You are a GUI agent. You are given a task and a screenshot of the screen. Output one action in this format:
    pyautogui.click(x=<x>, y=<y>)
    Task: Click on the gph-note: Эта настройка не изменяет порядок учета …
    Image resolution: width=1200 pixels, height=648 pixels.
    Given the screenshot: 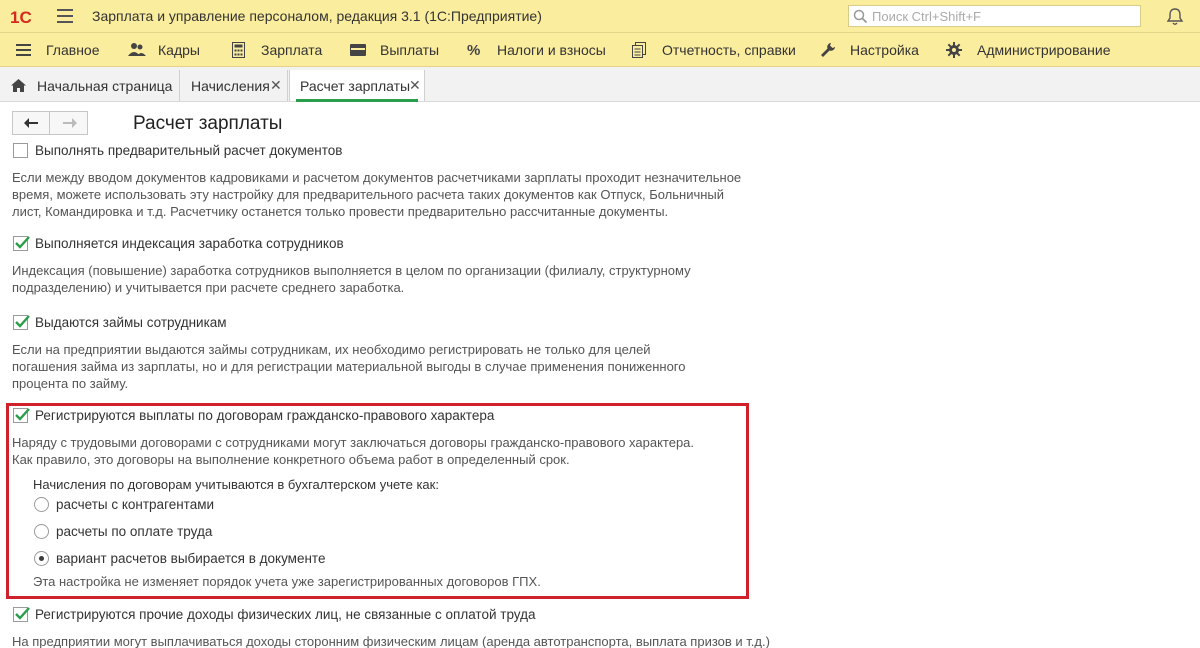 What is the action you would take?
    pyautogui.click(x=287, y=581)
    